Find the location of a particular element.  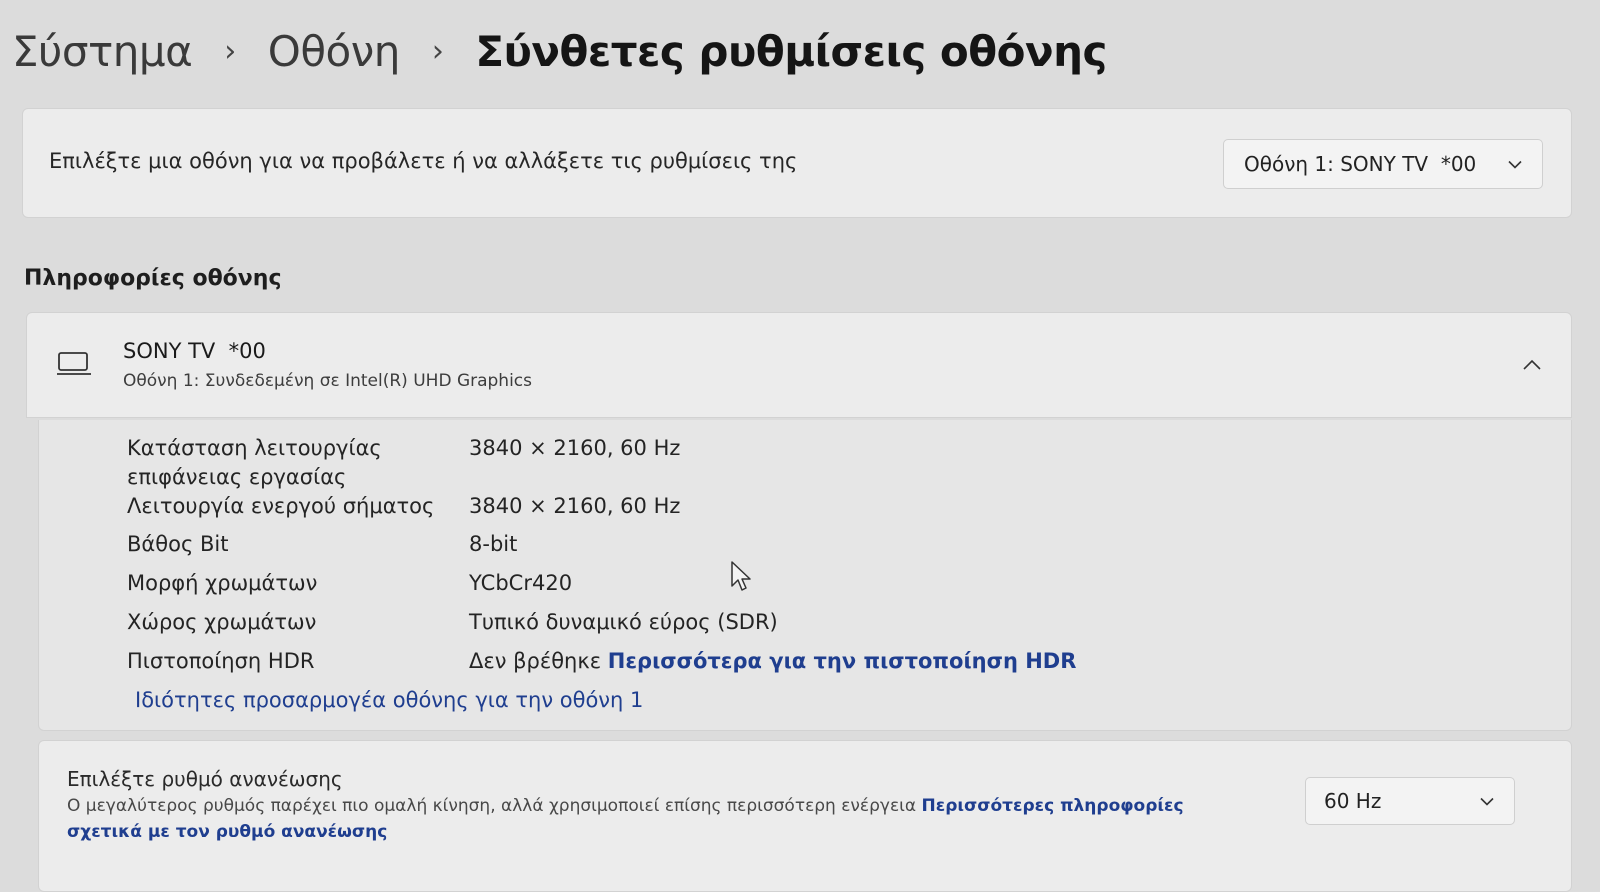

display-select-value: Οθόνη 1: SONY TV *00 is located at coordinates (1360, 164).